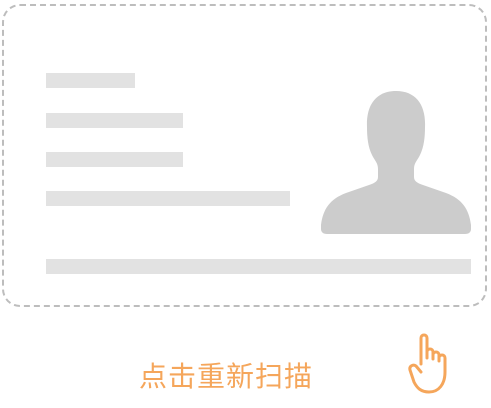 Image resolution: width=491 pixels, height=408 pixels. Describe the element at coordinates (427, 363) in the screenshot. I see `tap-hand-icon` at that location.